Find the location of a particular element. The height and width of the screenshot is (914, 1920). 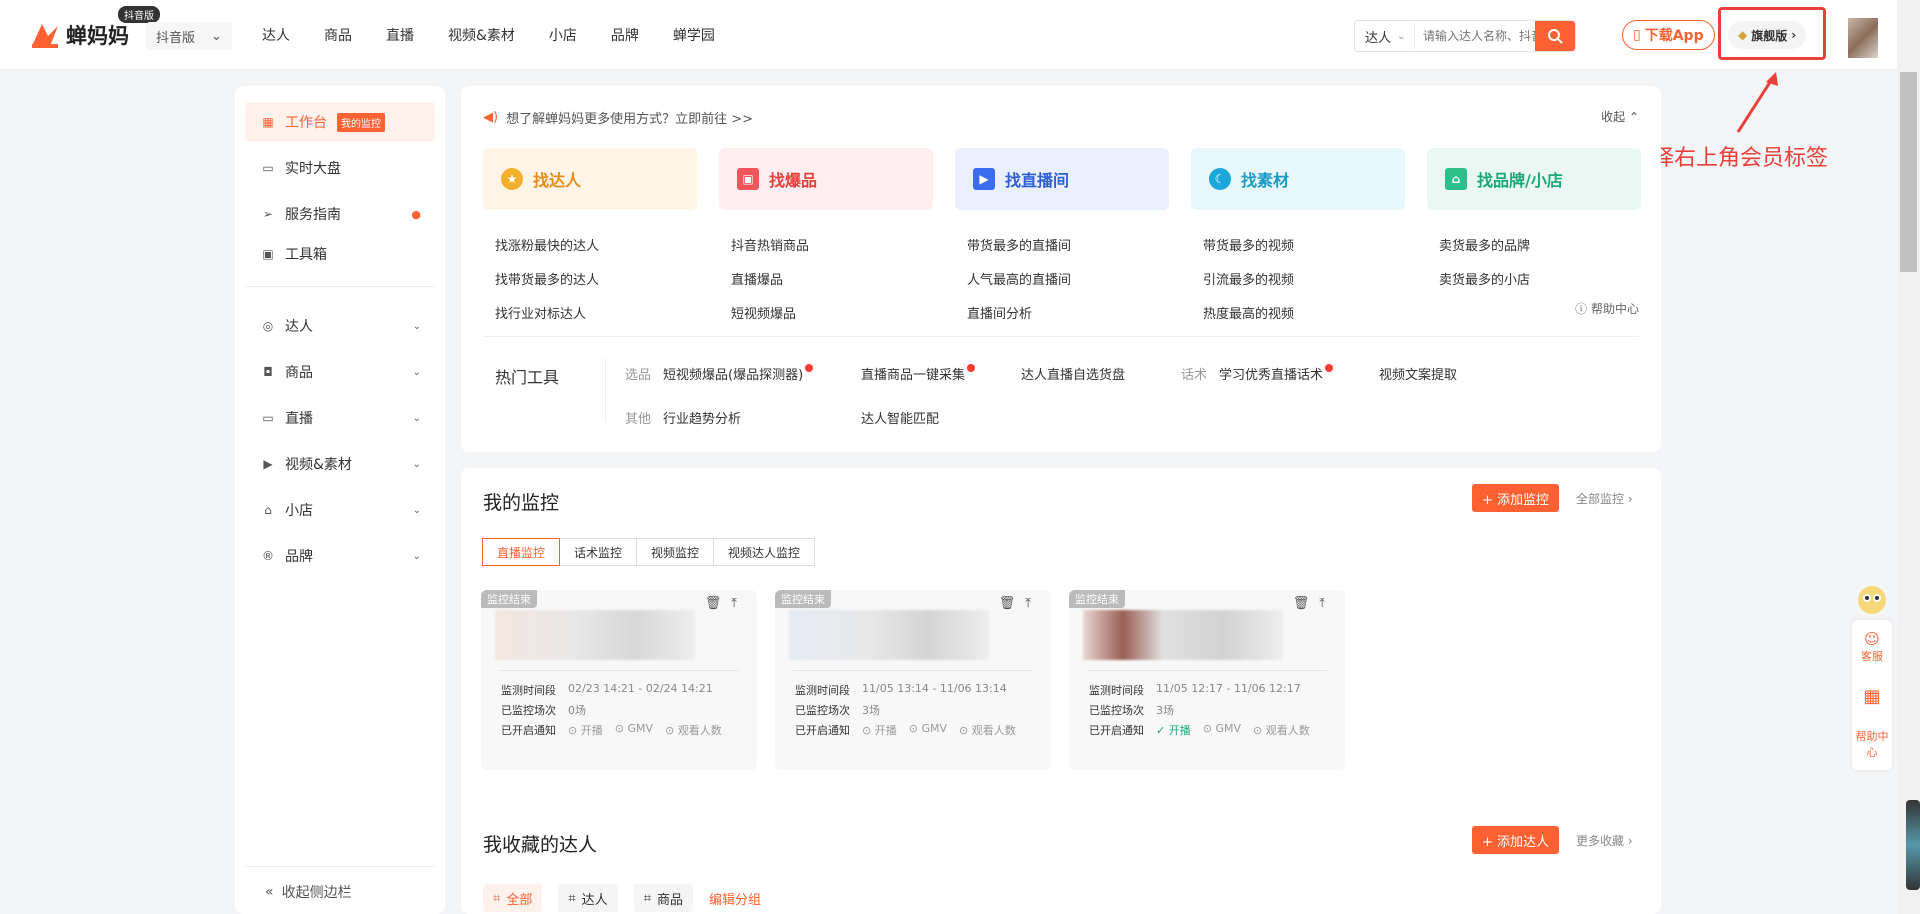

main-nav: 达人 商品 直播 视频&素材 小店 品牌 蝉学园 is located at coordinates (488, 35).